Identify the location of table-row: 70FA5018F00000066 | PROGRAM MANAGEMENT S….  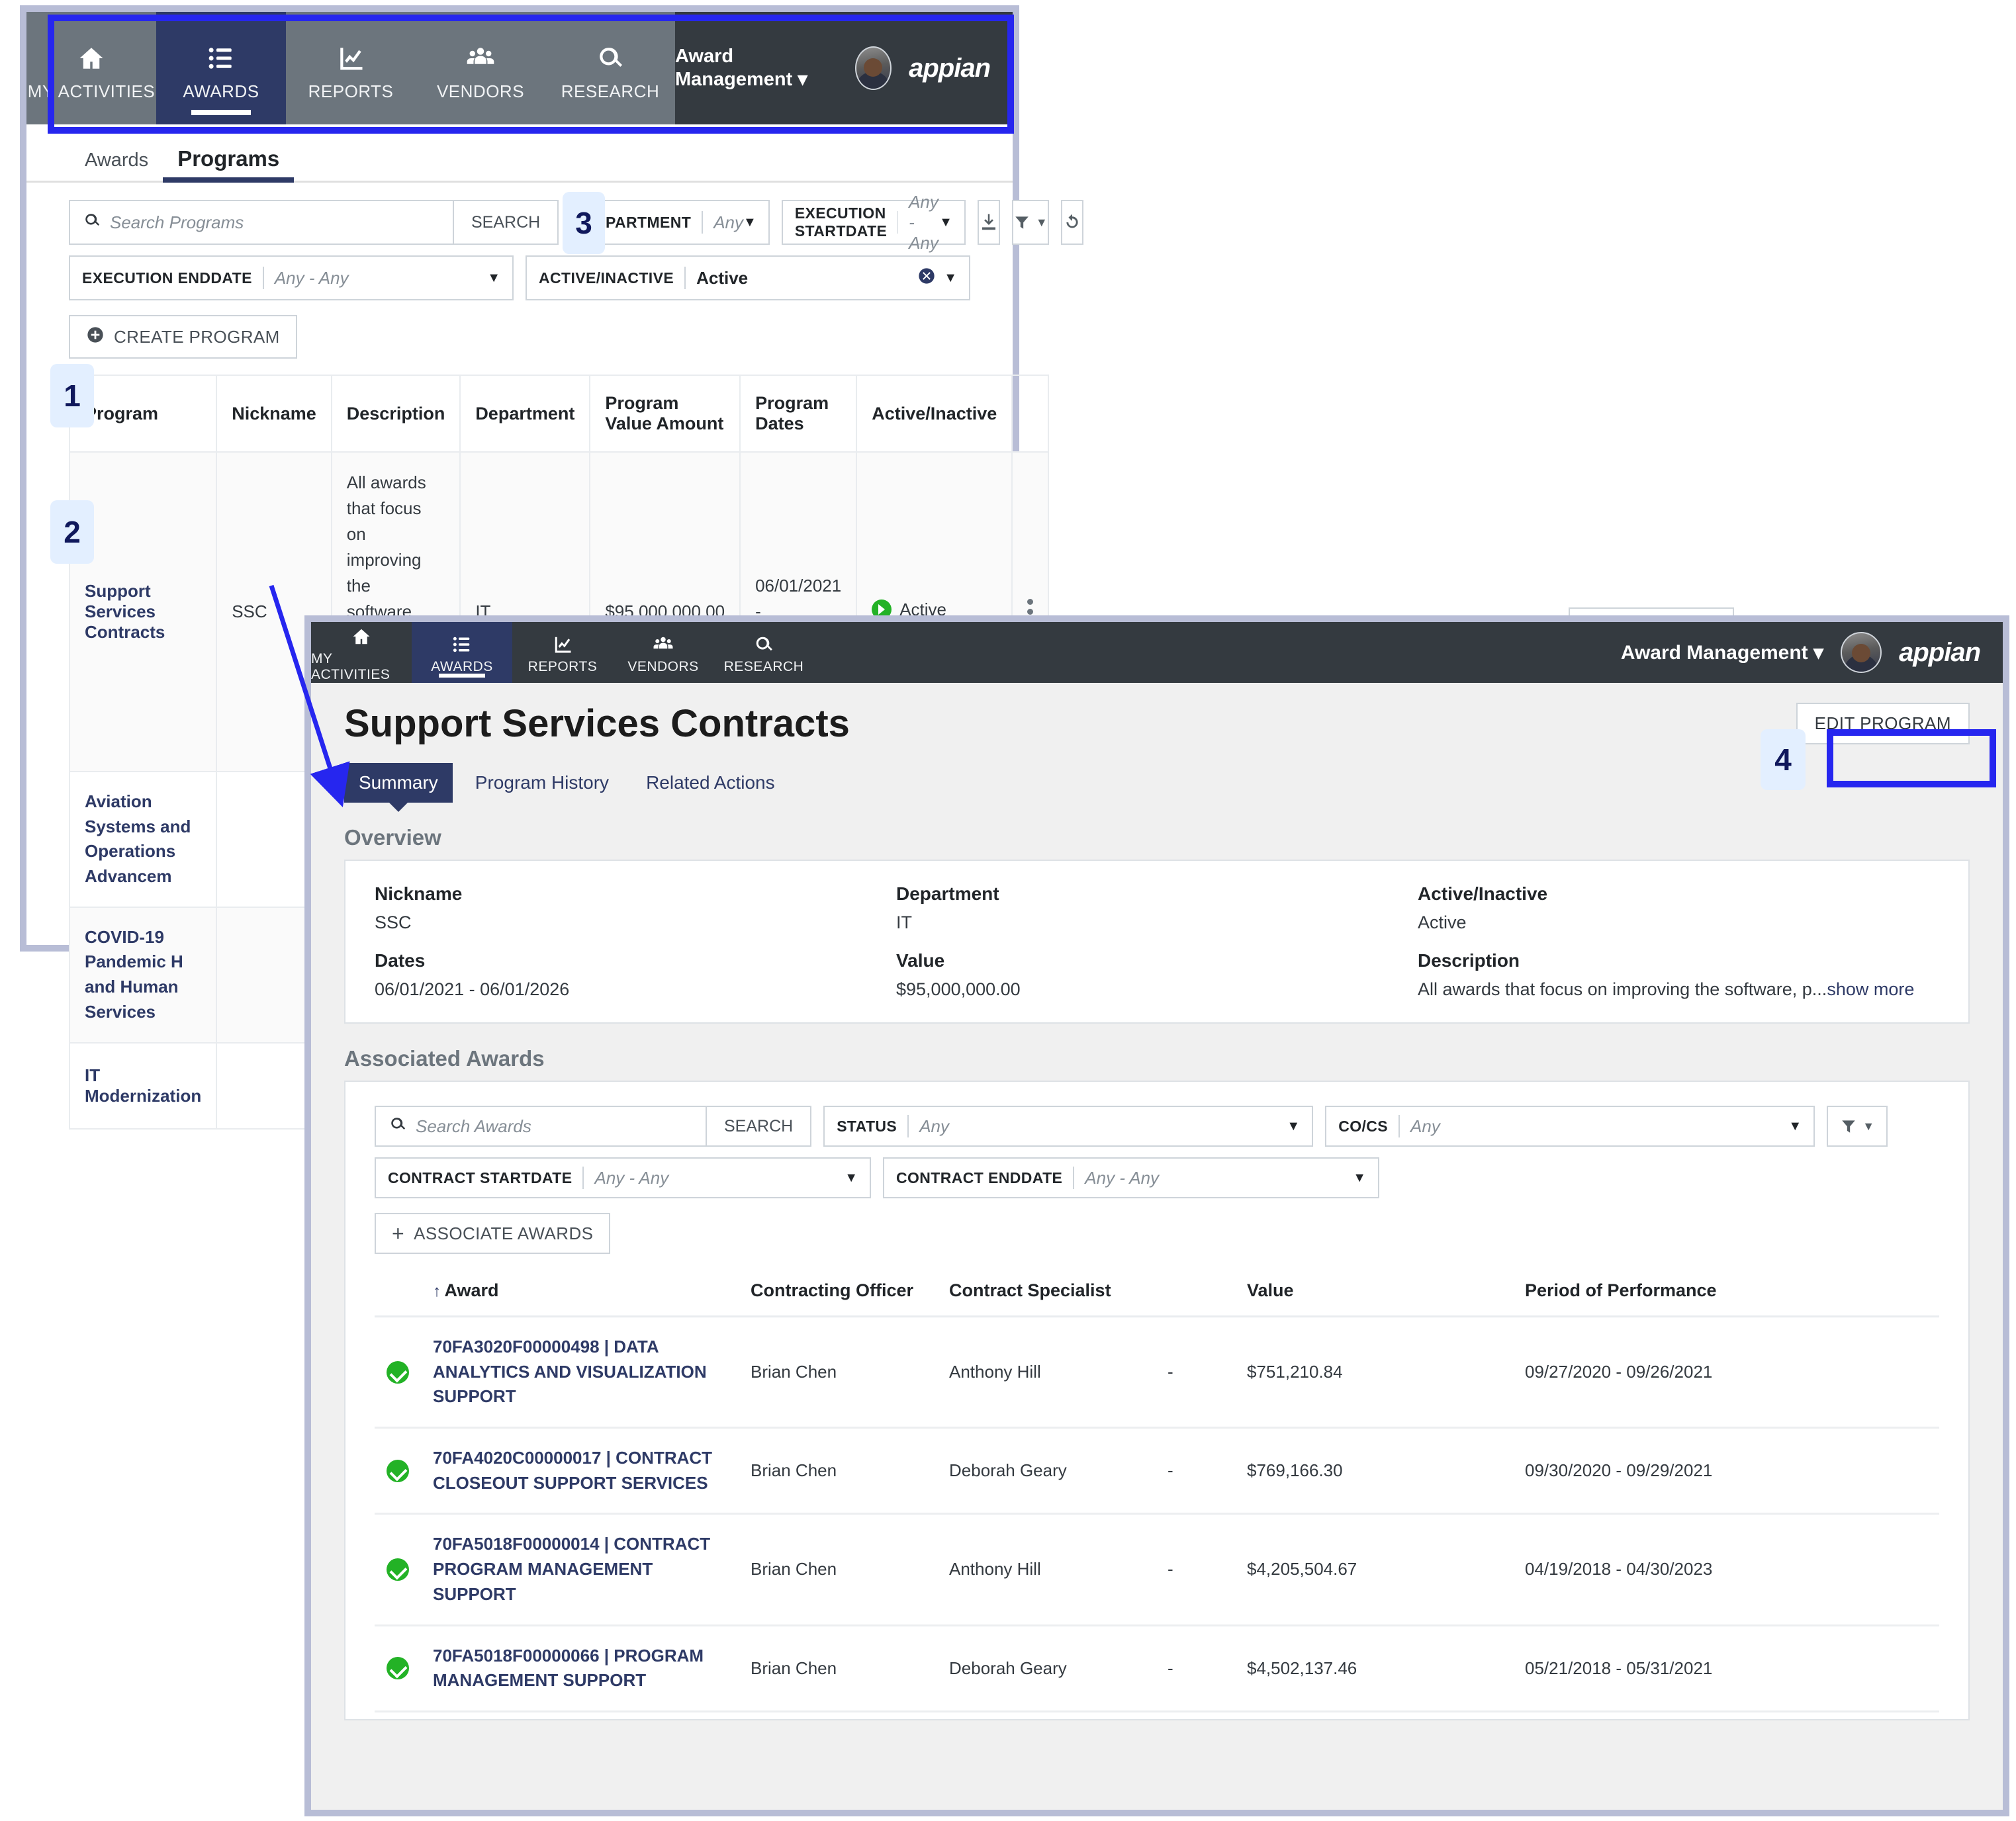
(1157, 1668).